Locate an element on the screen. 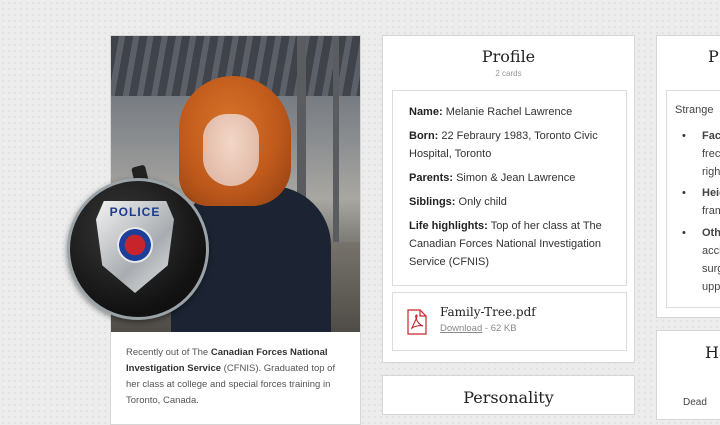  history-title: Ha is located at coordinates (712, 352).